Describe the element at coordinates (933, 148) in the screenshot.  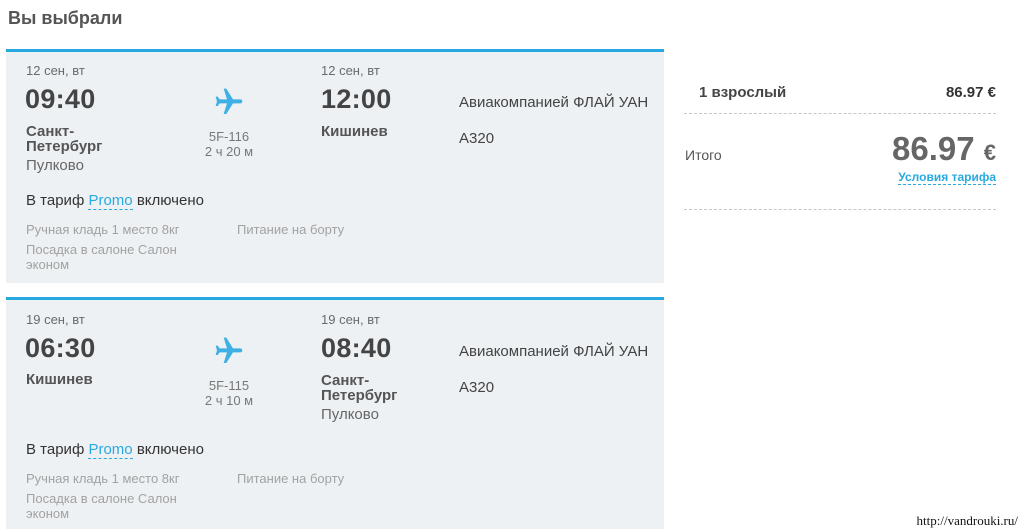
I see `total-amount: 86.97` at that location.